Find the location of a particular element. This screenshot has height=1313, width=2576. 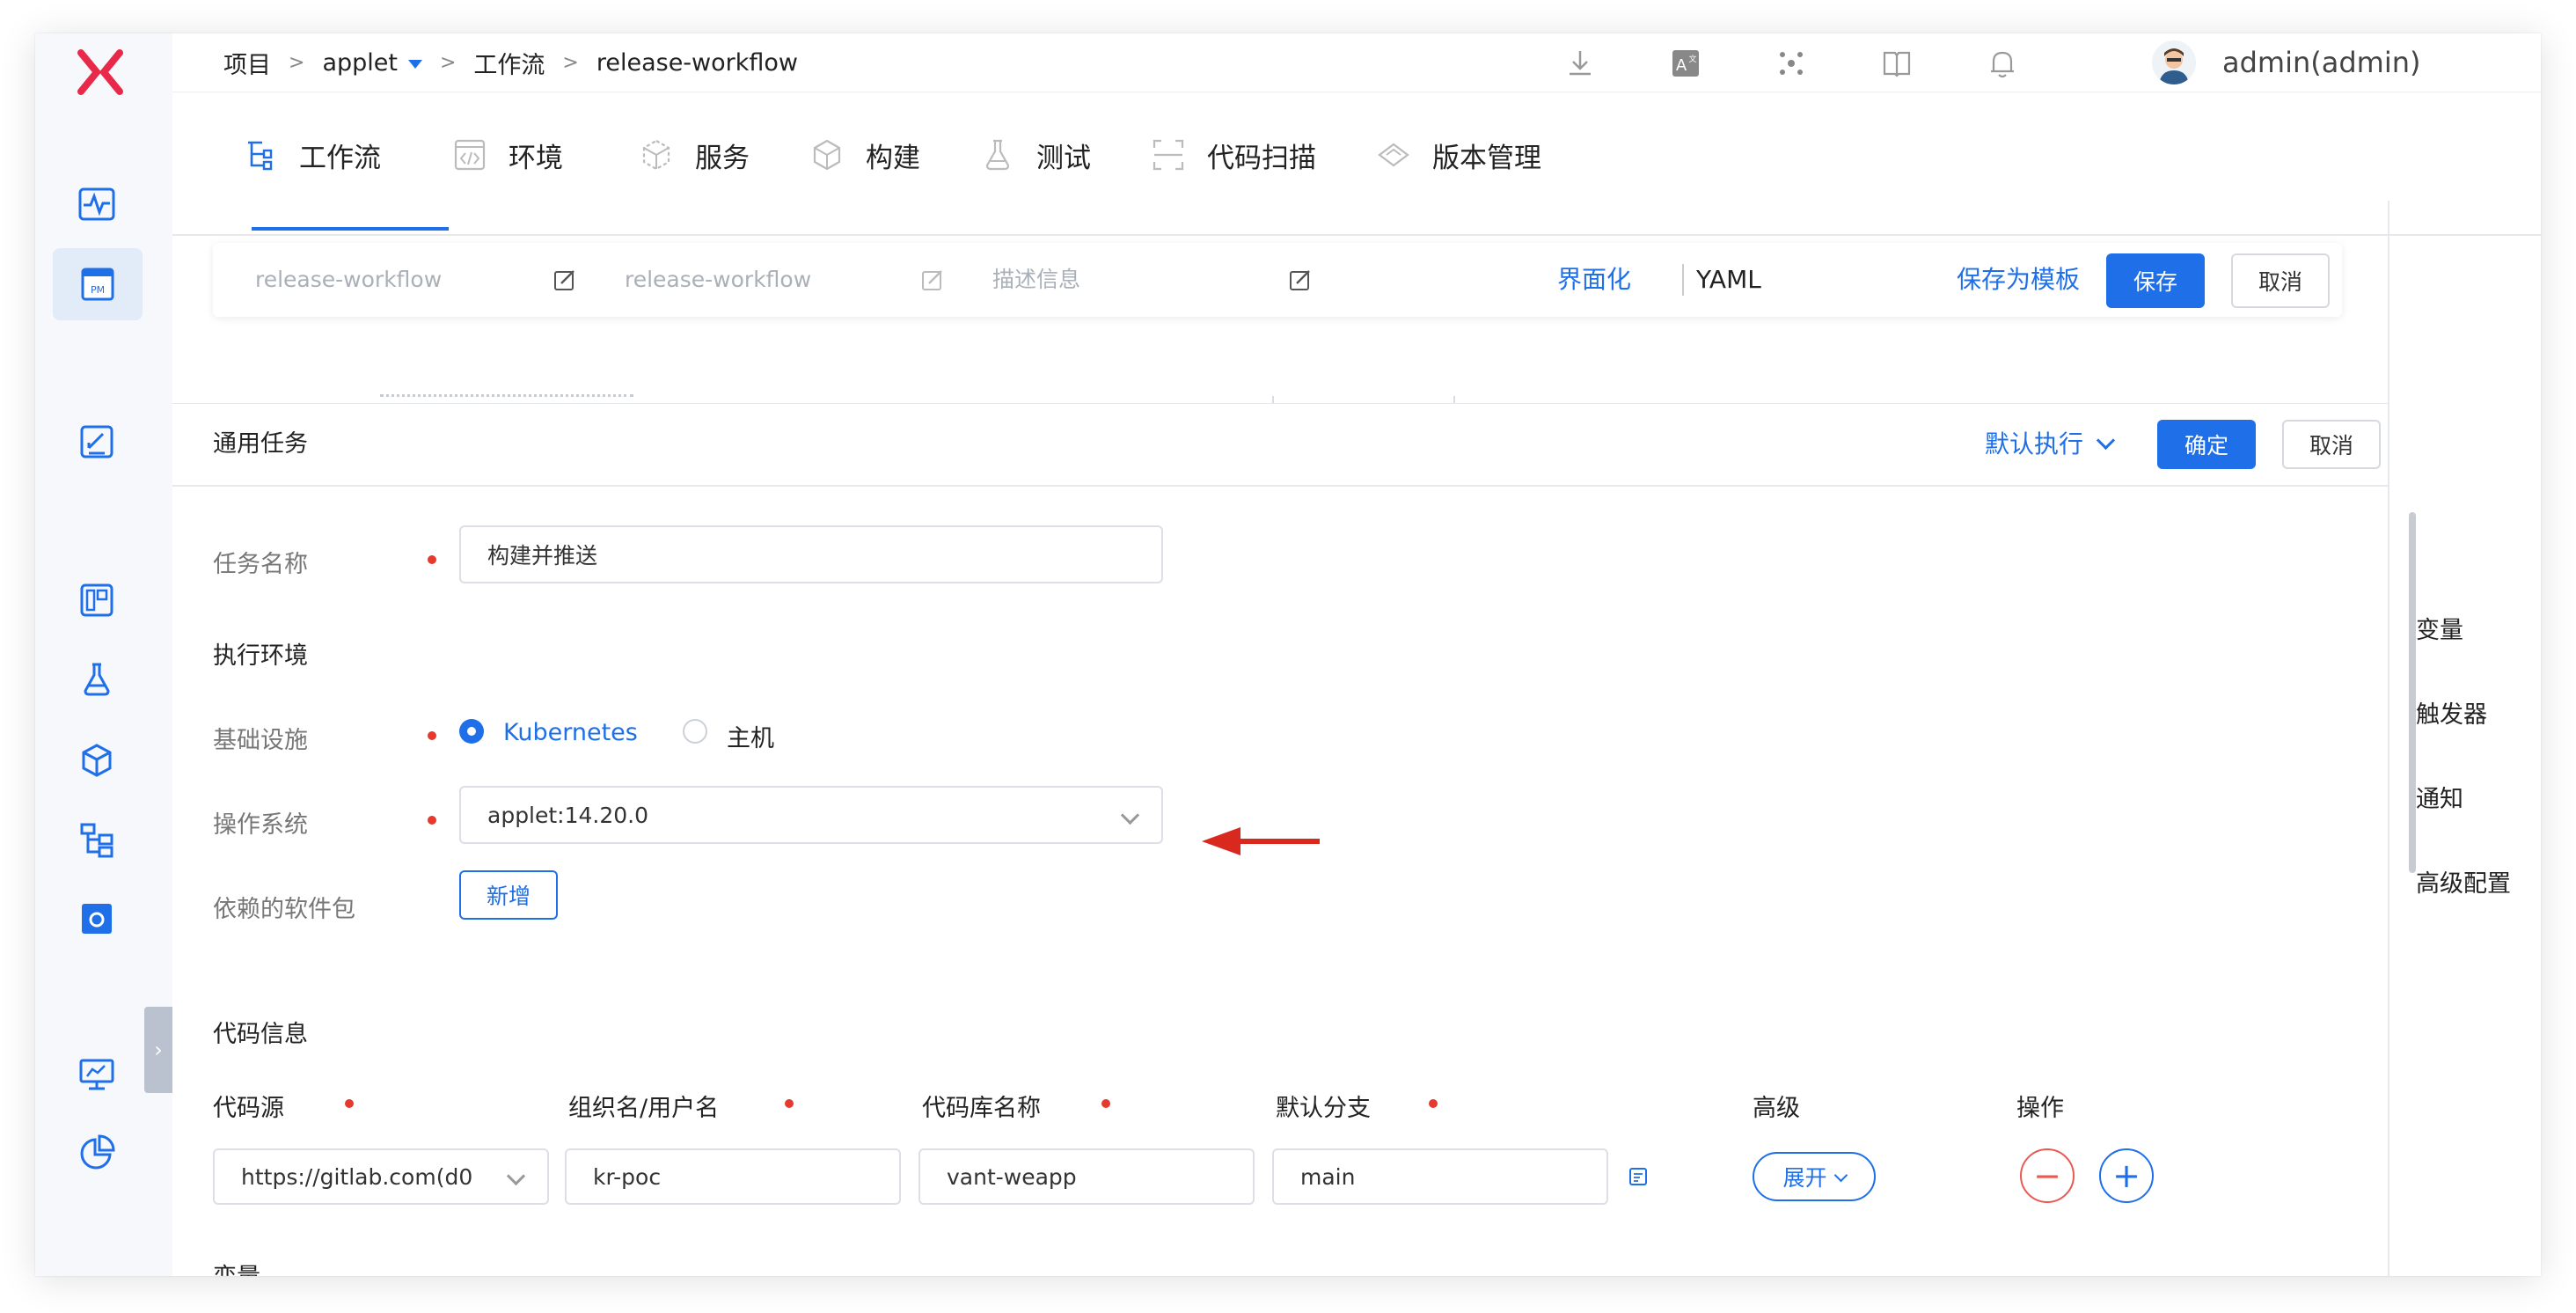

settings-box-icon is located at coordinates (97, 919).